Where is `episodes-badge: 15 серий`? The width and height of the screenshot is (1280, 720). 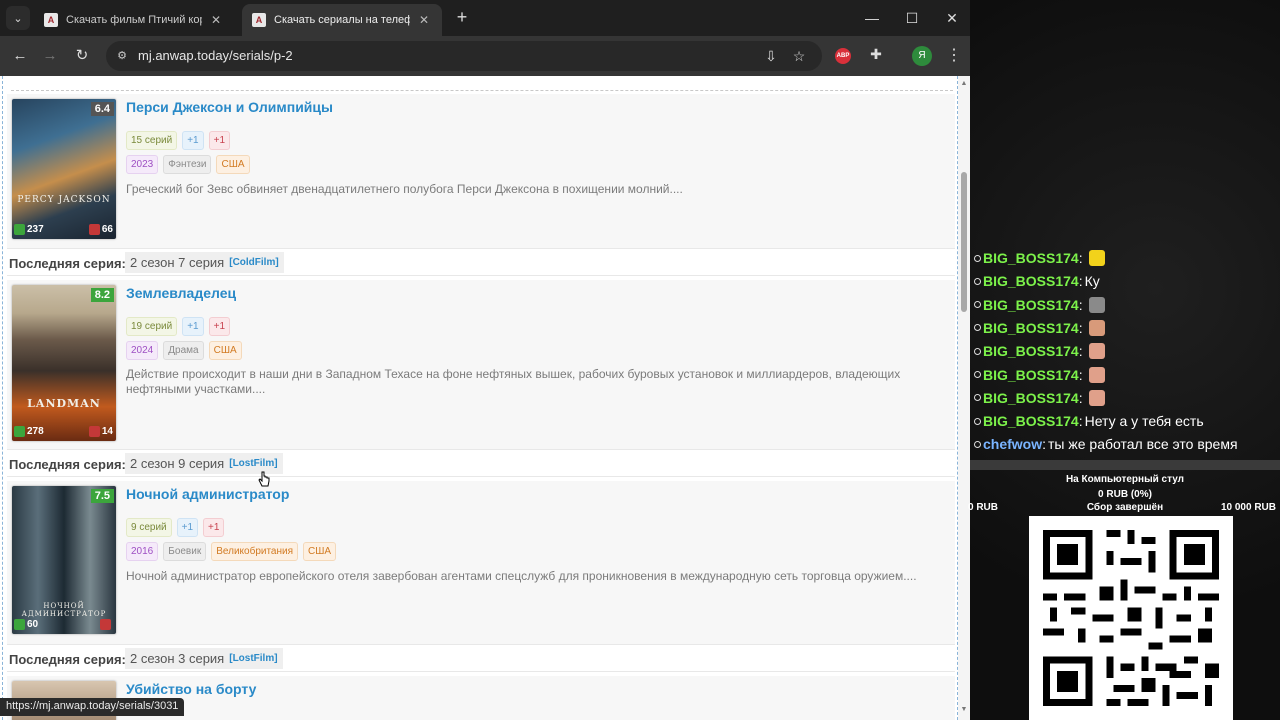
episodes-badge: 15 серий is located at coordinates (152, 140).